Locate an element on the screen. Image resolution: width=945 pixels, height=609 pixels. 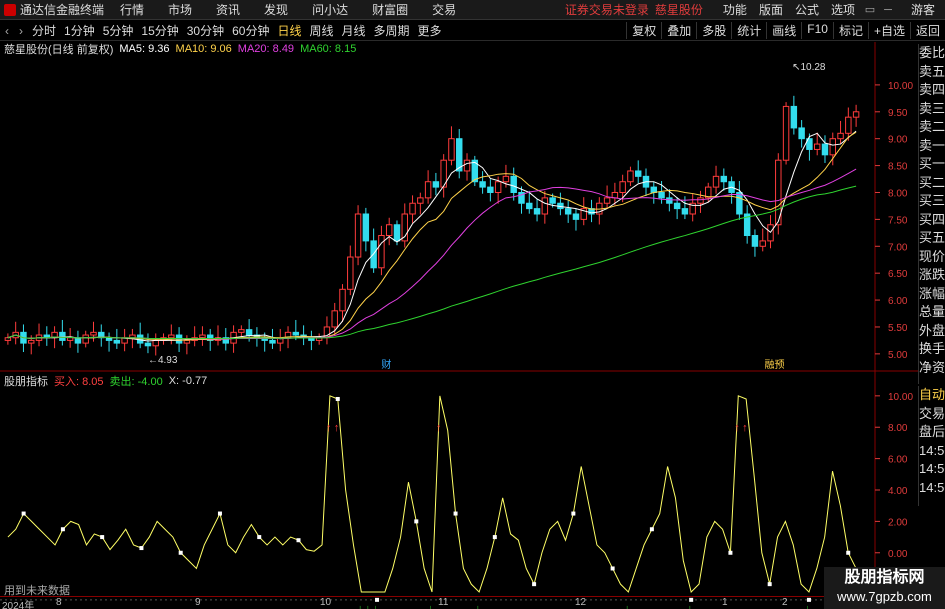
indicator-sell: 卖出: -4.00 is located at coordinates (136, 382).